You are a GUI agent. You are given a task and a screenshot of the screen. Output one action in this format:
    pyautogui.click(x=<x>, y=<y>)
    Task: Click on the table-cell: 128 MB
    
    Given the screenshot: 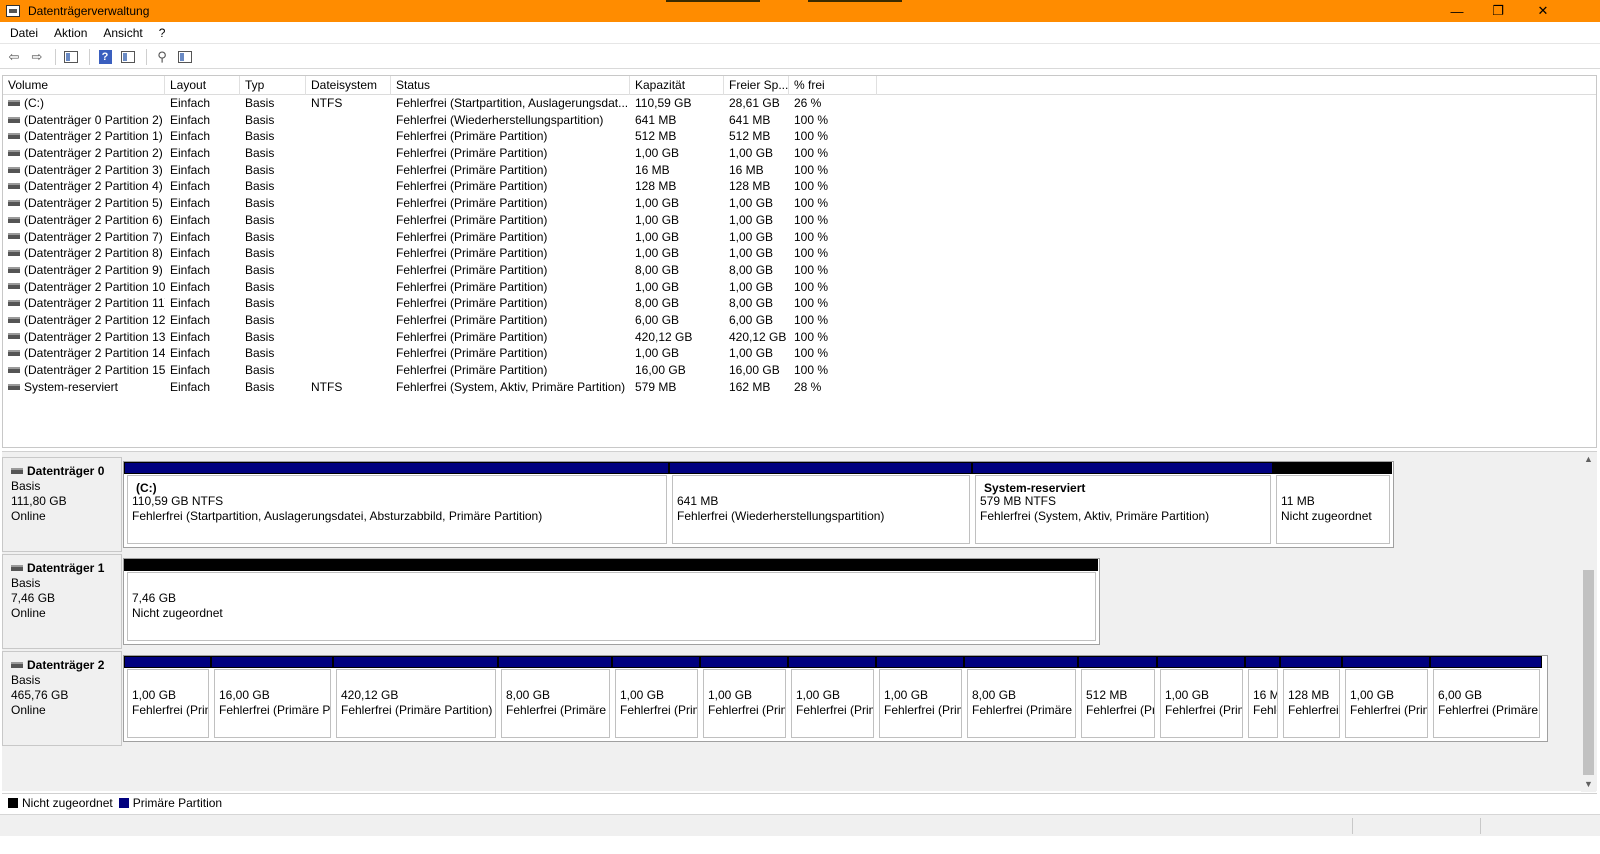 What is the action you would take?
    pyautogui.click(x=756, y=186)
    